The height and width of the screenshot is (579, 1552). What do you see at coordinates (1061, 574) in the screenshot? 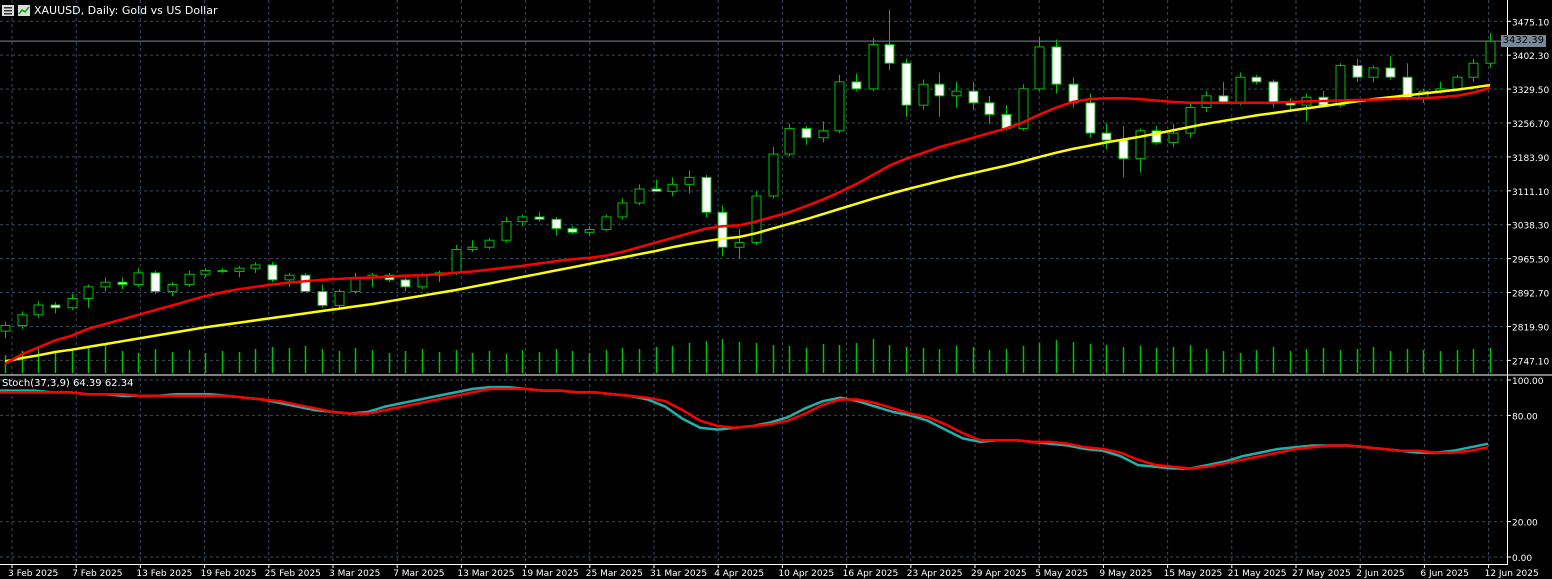
I see `time-tick-label: 5 May 2025` at bounding box center [1061, 574].